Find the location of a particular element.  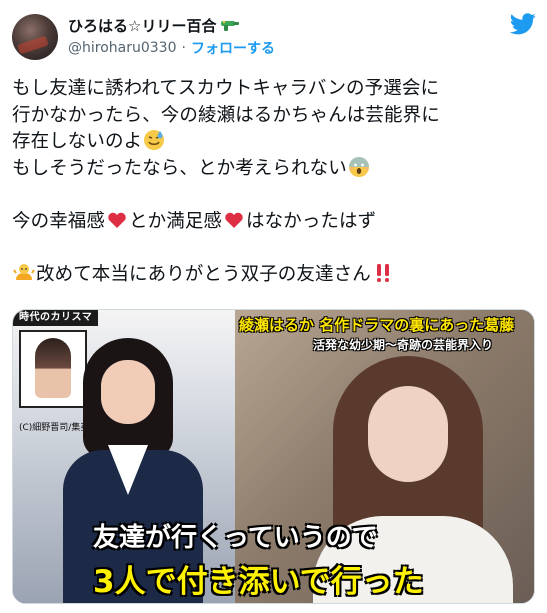

baby-chick-icon is located at coordinates (24, 272).